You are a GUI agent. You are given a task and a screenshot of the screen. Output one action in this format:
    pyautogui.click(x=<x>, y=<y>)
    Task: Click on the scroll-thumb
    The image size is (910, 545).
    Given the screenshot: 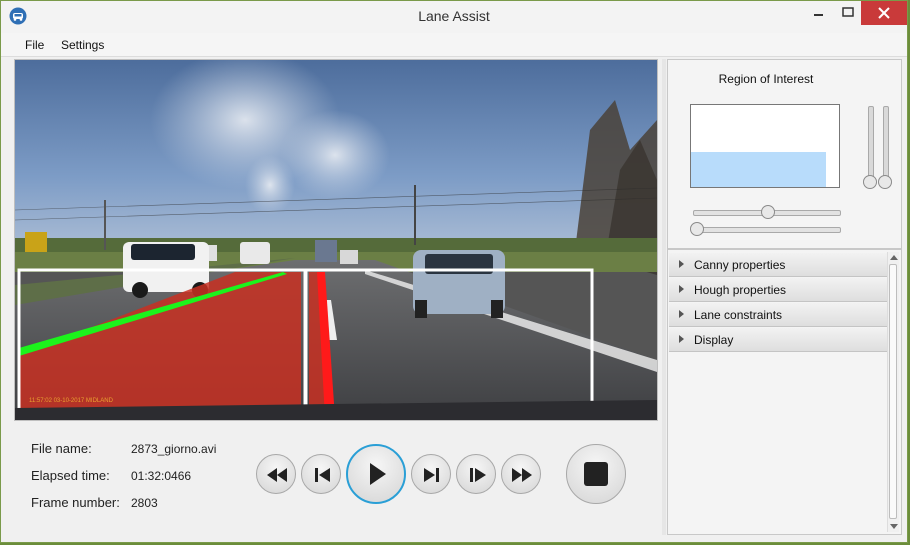 What is the action you would take?
    pyautogui.click(x=893, y=391)
    